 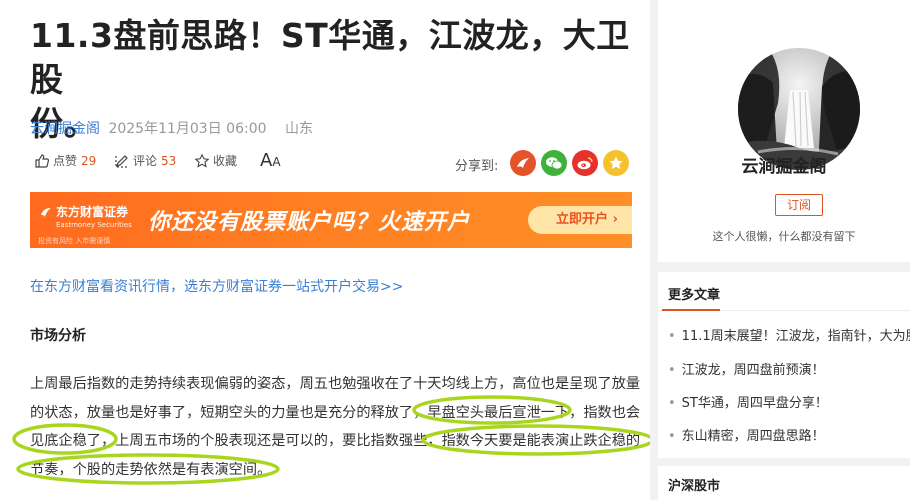 I want to click on comment-count: 53, so click(x=169, y=160).